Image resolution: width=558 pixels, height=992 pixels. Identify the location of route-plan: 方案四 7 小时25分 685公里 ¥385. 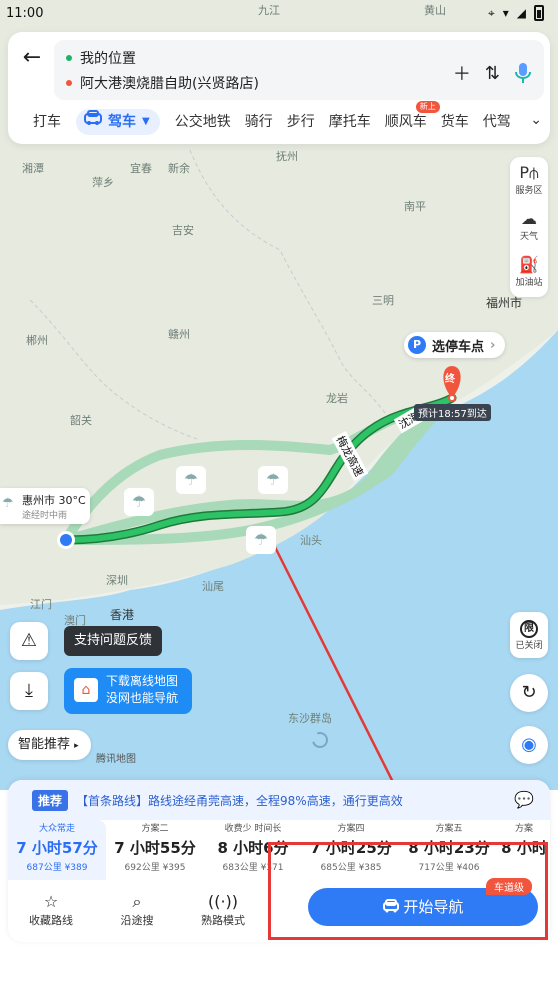
(351, 850).